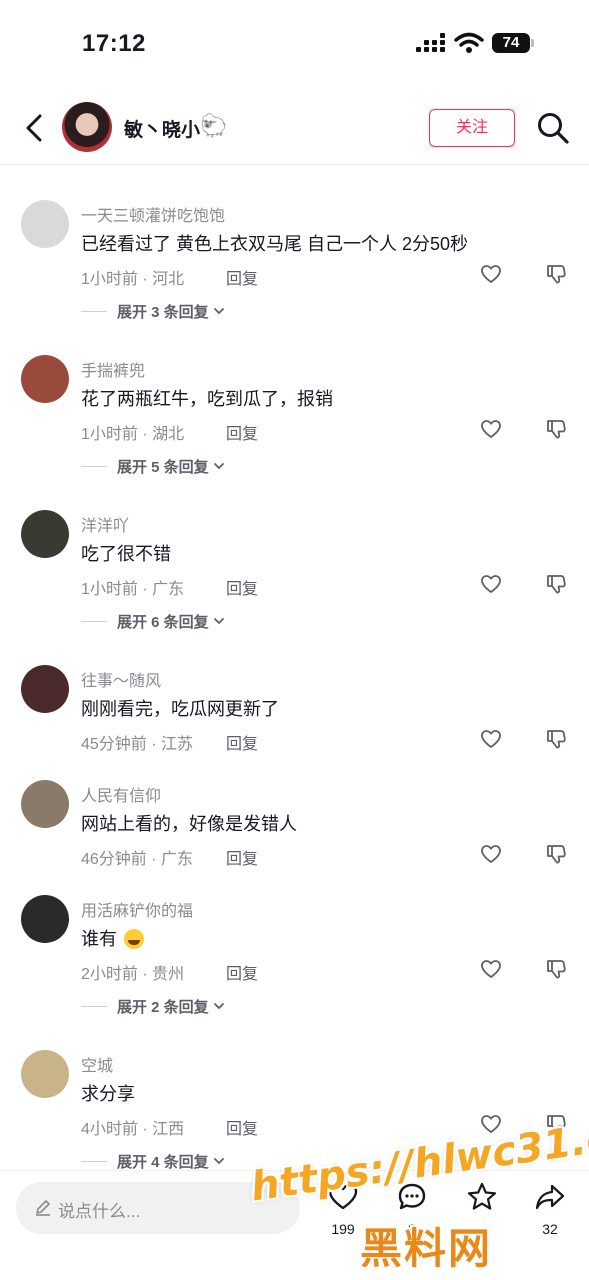 Image resolution: width=589 pixels, height=1280 pixels. Describe the element at coordinates (189, 824) in the screenshot. I see `comment-text: 网站上看的，好像是发错人` at that location.